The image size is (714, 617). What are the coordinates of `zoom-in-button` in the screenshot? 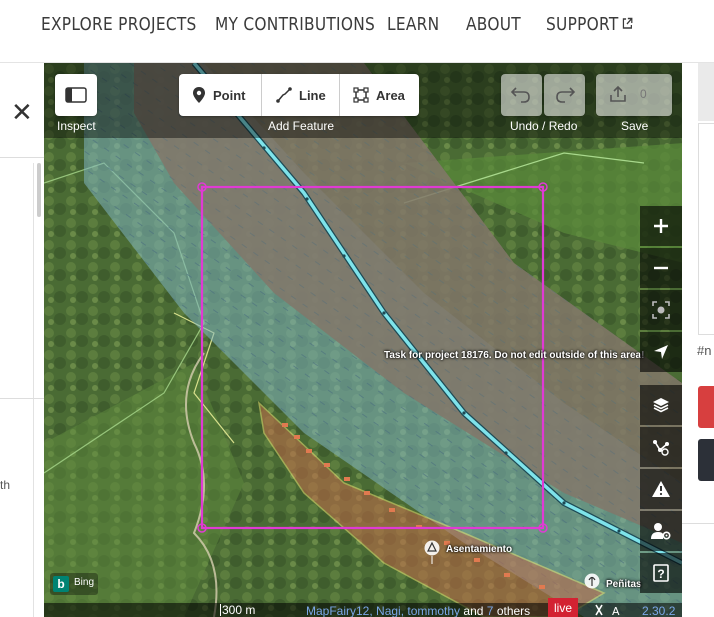 It's located at (661, 226).